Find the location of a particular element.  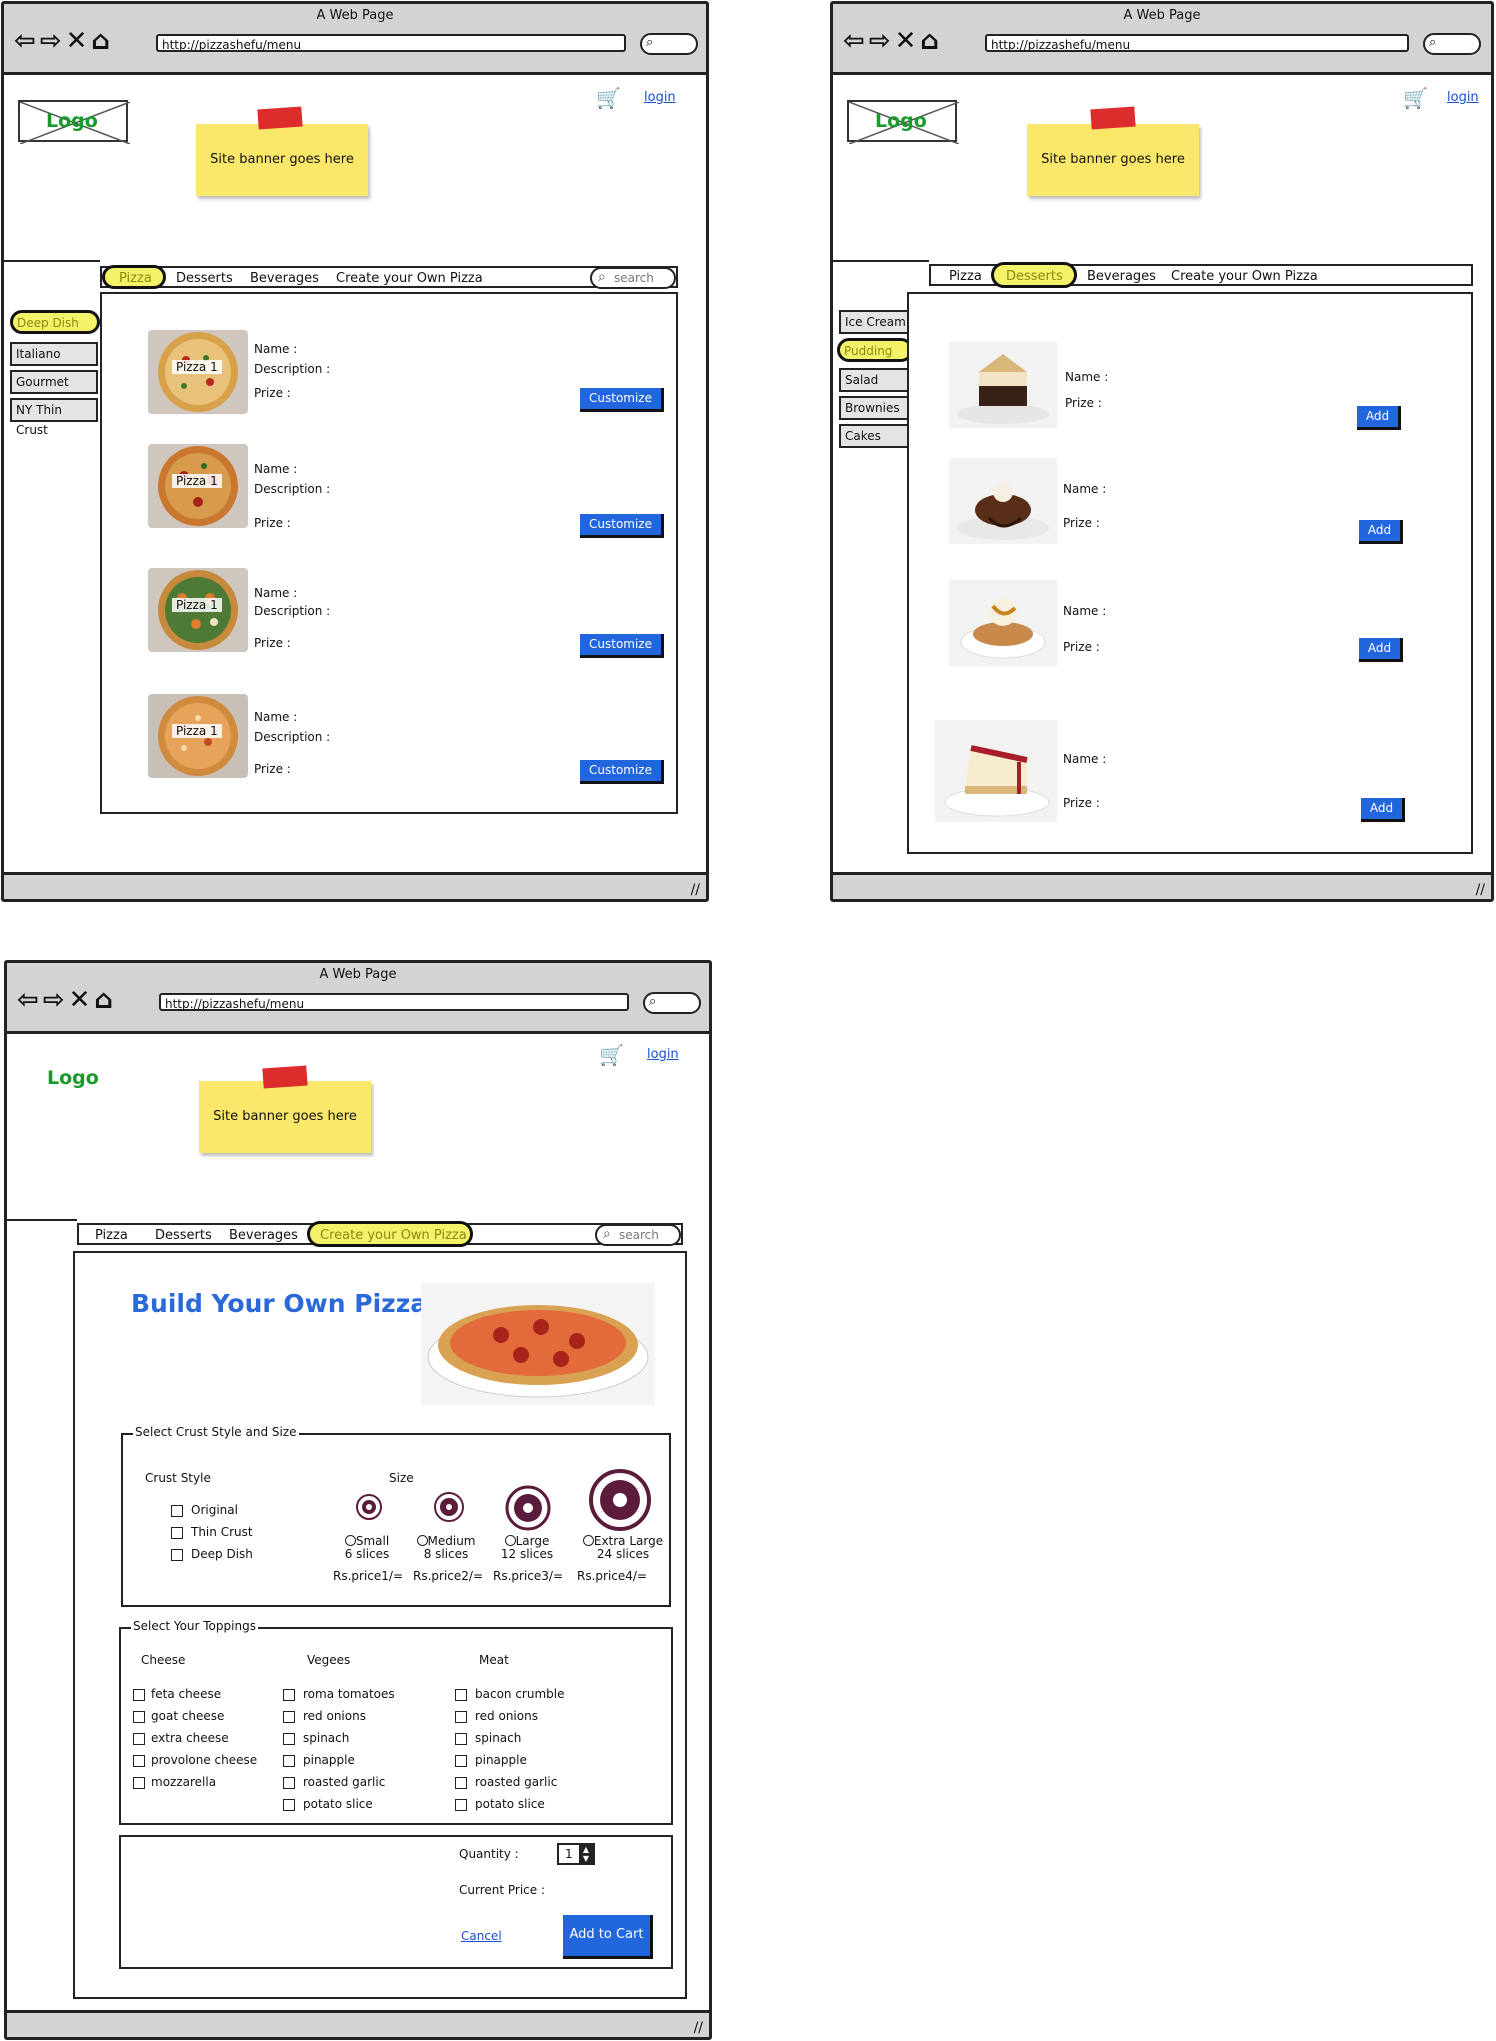

stepper-arrows-icon: ▲ ▼ is located at coordinates (586, 1854).